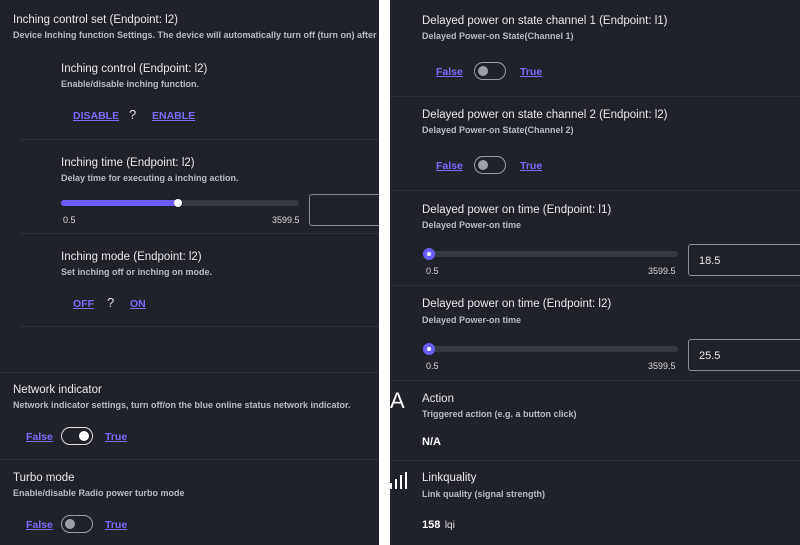 Image resolution: width=800 pixels, height=545 pixels. I want to click on inching-time-slider, so click(180, 203).